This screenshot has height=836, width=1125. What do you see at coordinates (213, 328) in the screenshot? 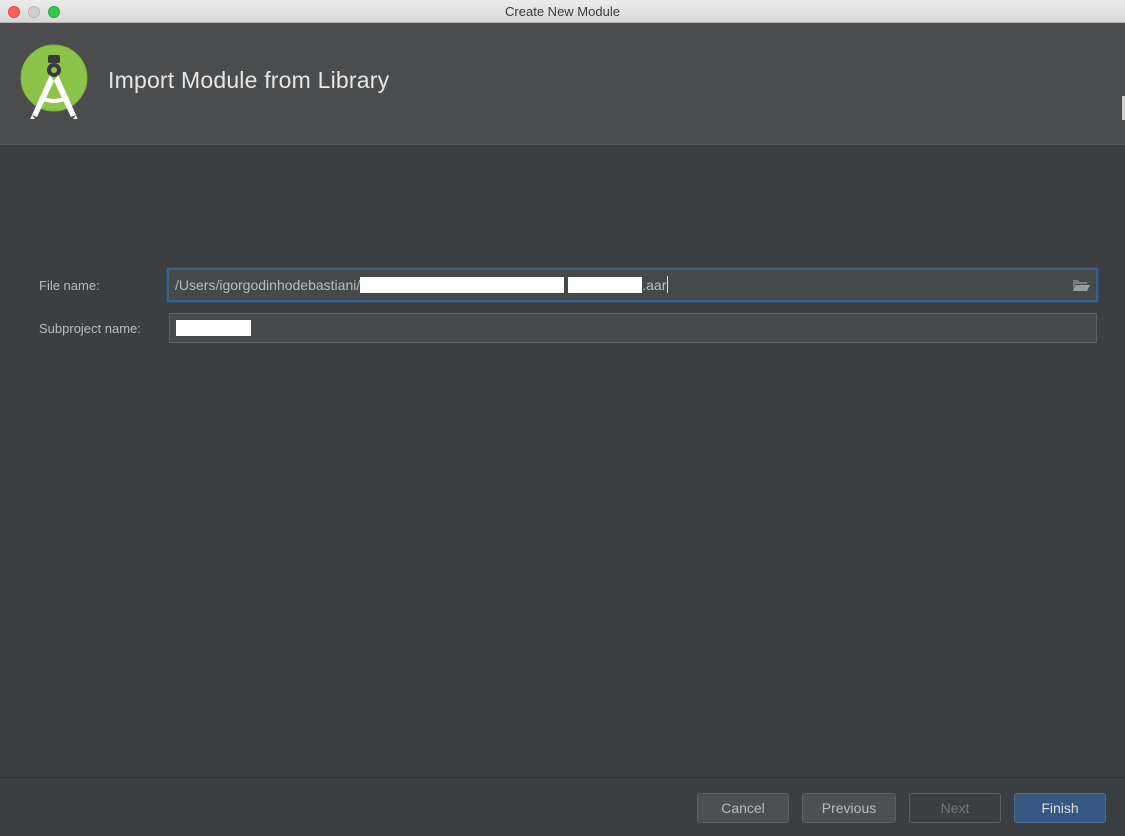
I see `redacted-subproject-name` at bounding box center [213, 328].